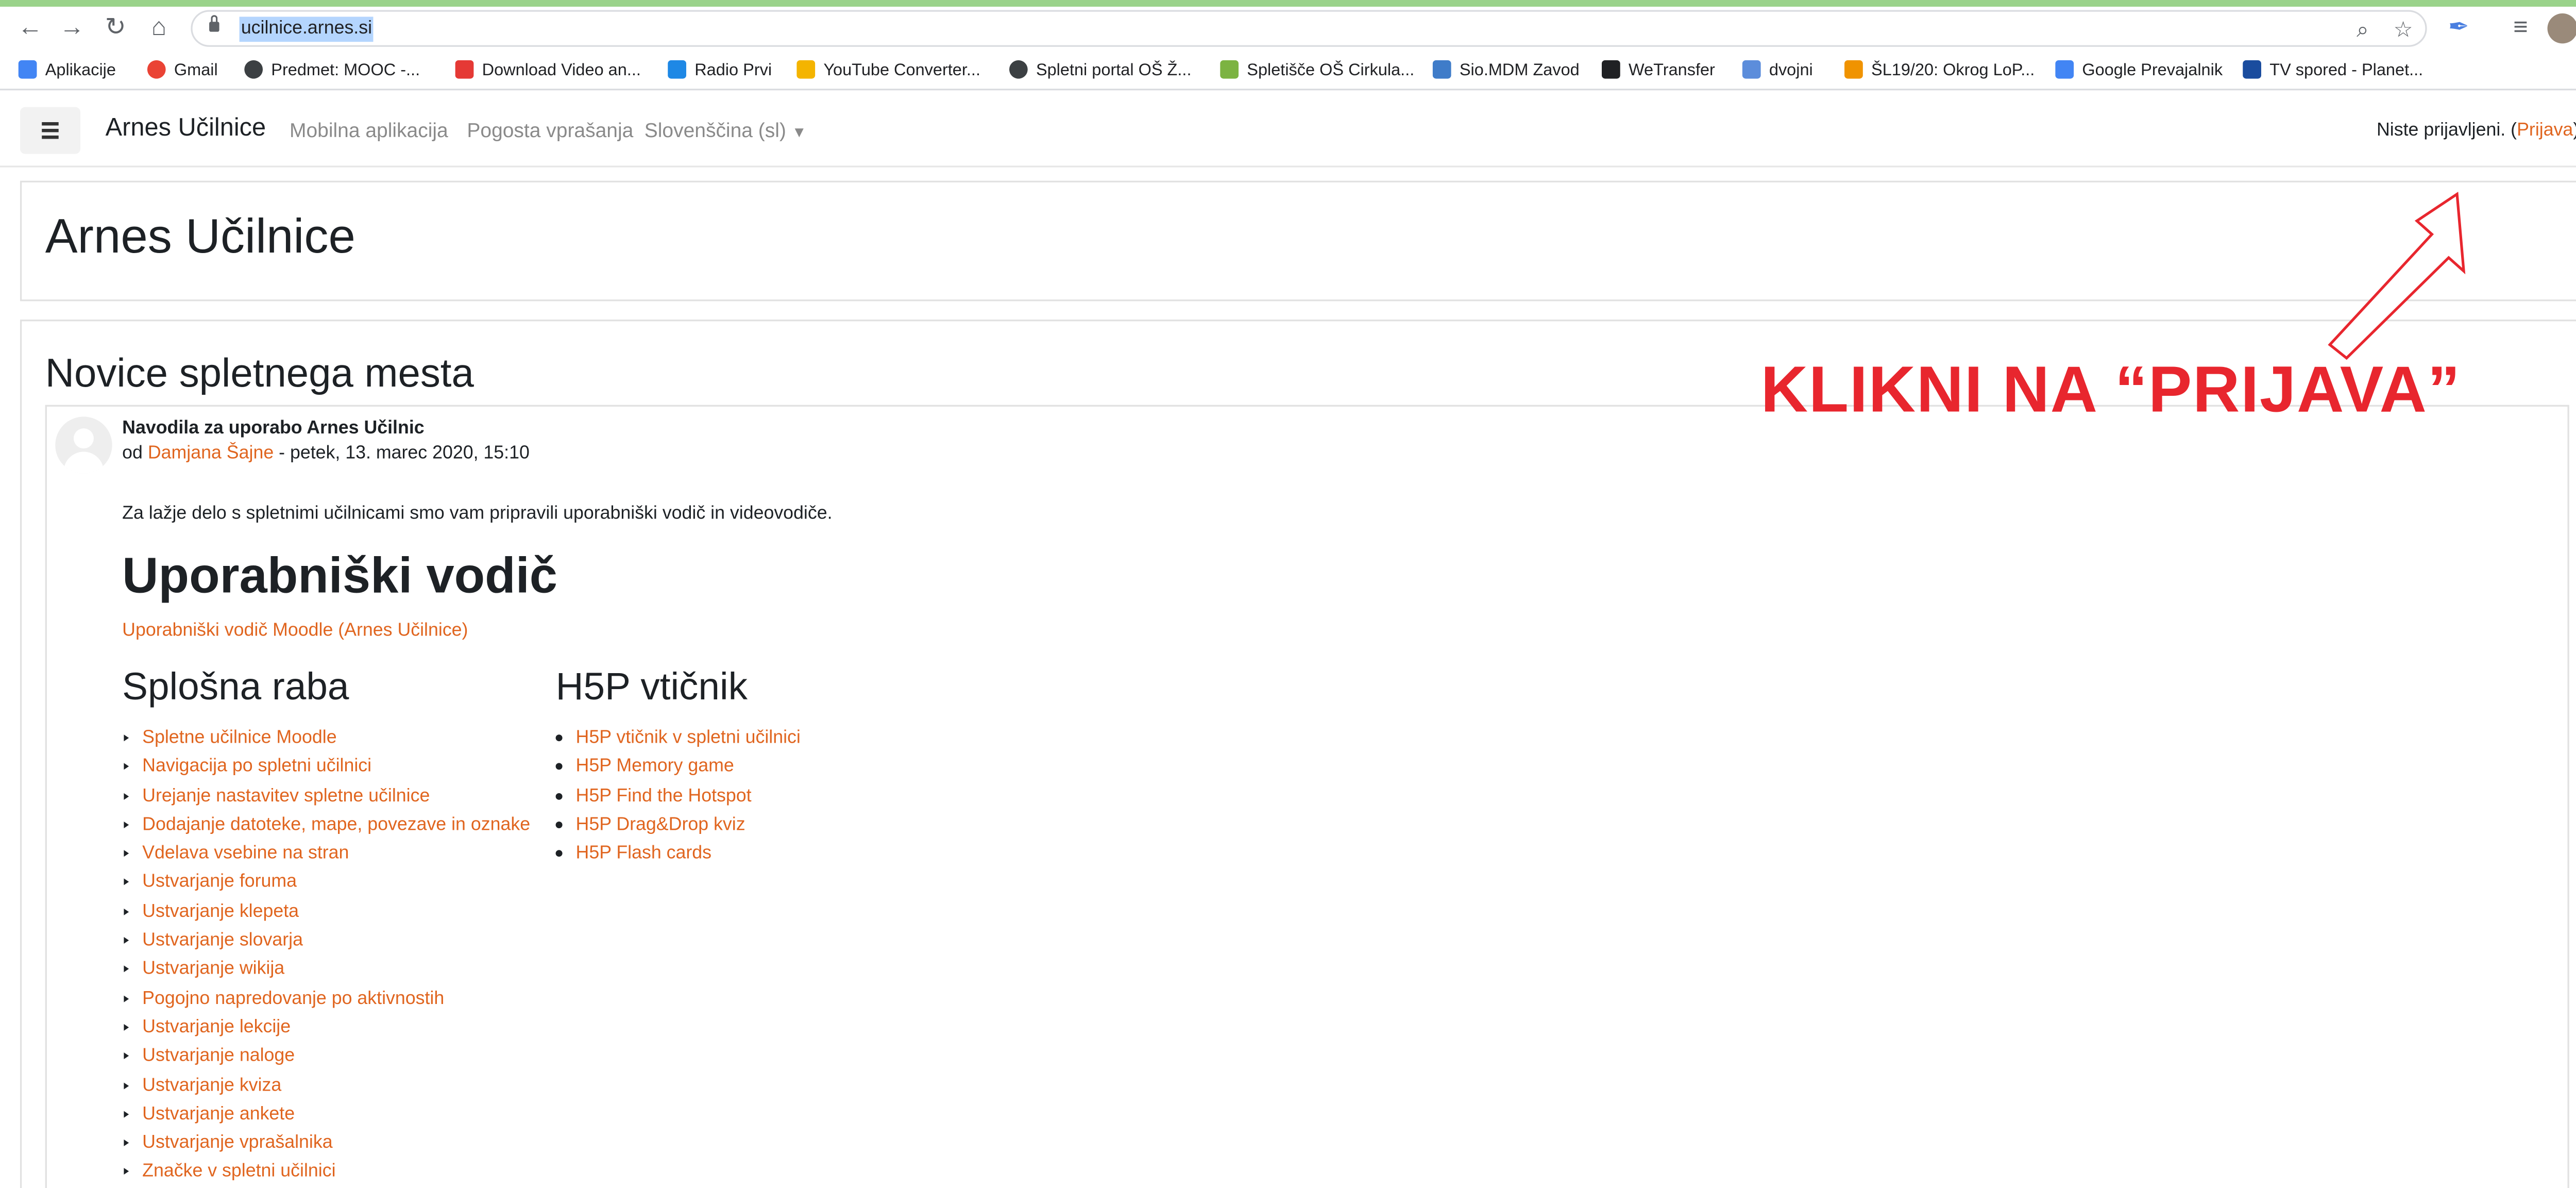 This screenshot has width=2576, height=1188. Describe the element at coordinates (83, 445) in the screenshot. I see `author-avatar` at that location.